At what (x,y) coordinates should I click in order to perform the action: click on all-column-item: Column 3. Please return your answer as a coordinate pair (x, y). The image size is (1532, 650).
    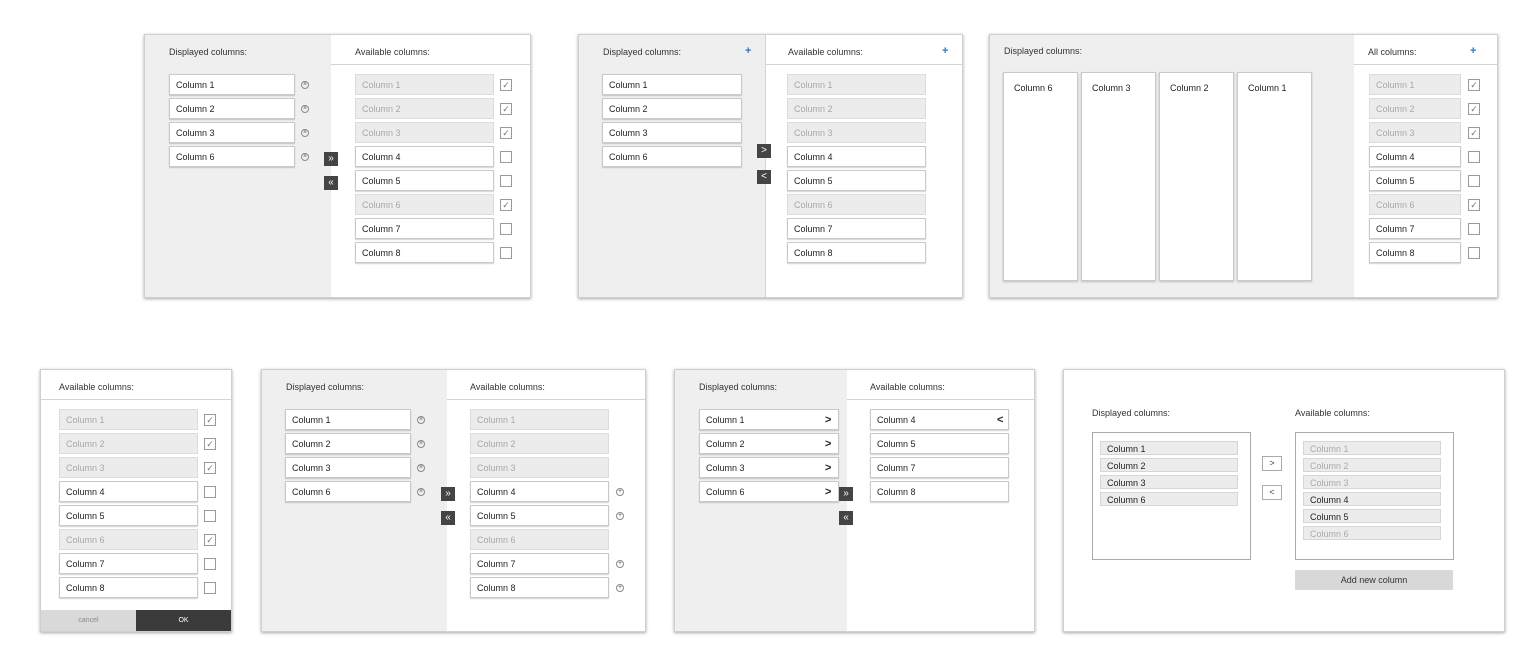
    Looking at the image, I should click on (1415, 132).